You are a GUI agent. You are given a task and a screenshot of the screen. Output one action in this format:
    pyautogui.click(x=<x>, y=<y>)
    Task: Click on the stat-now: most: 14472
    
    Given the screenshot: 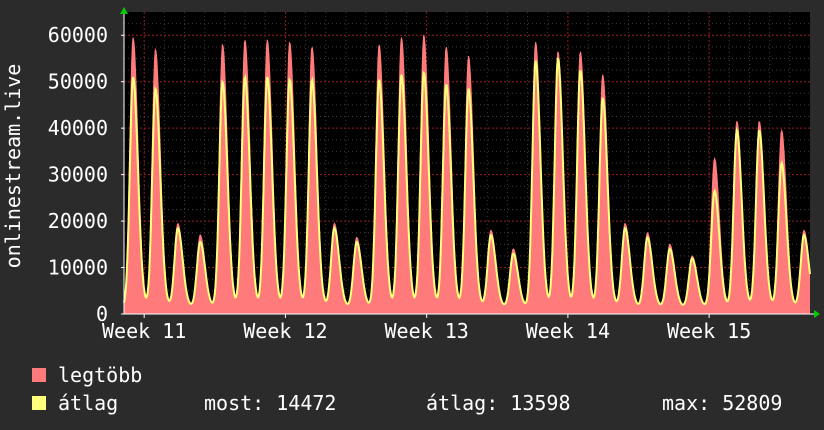 What is the action you would take?
    pyautogui.click(x=270, y=403)
    